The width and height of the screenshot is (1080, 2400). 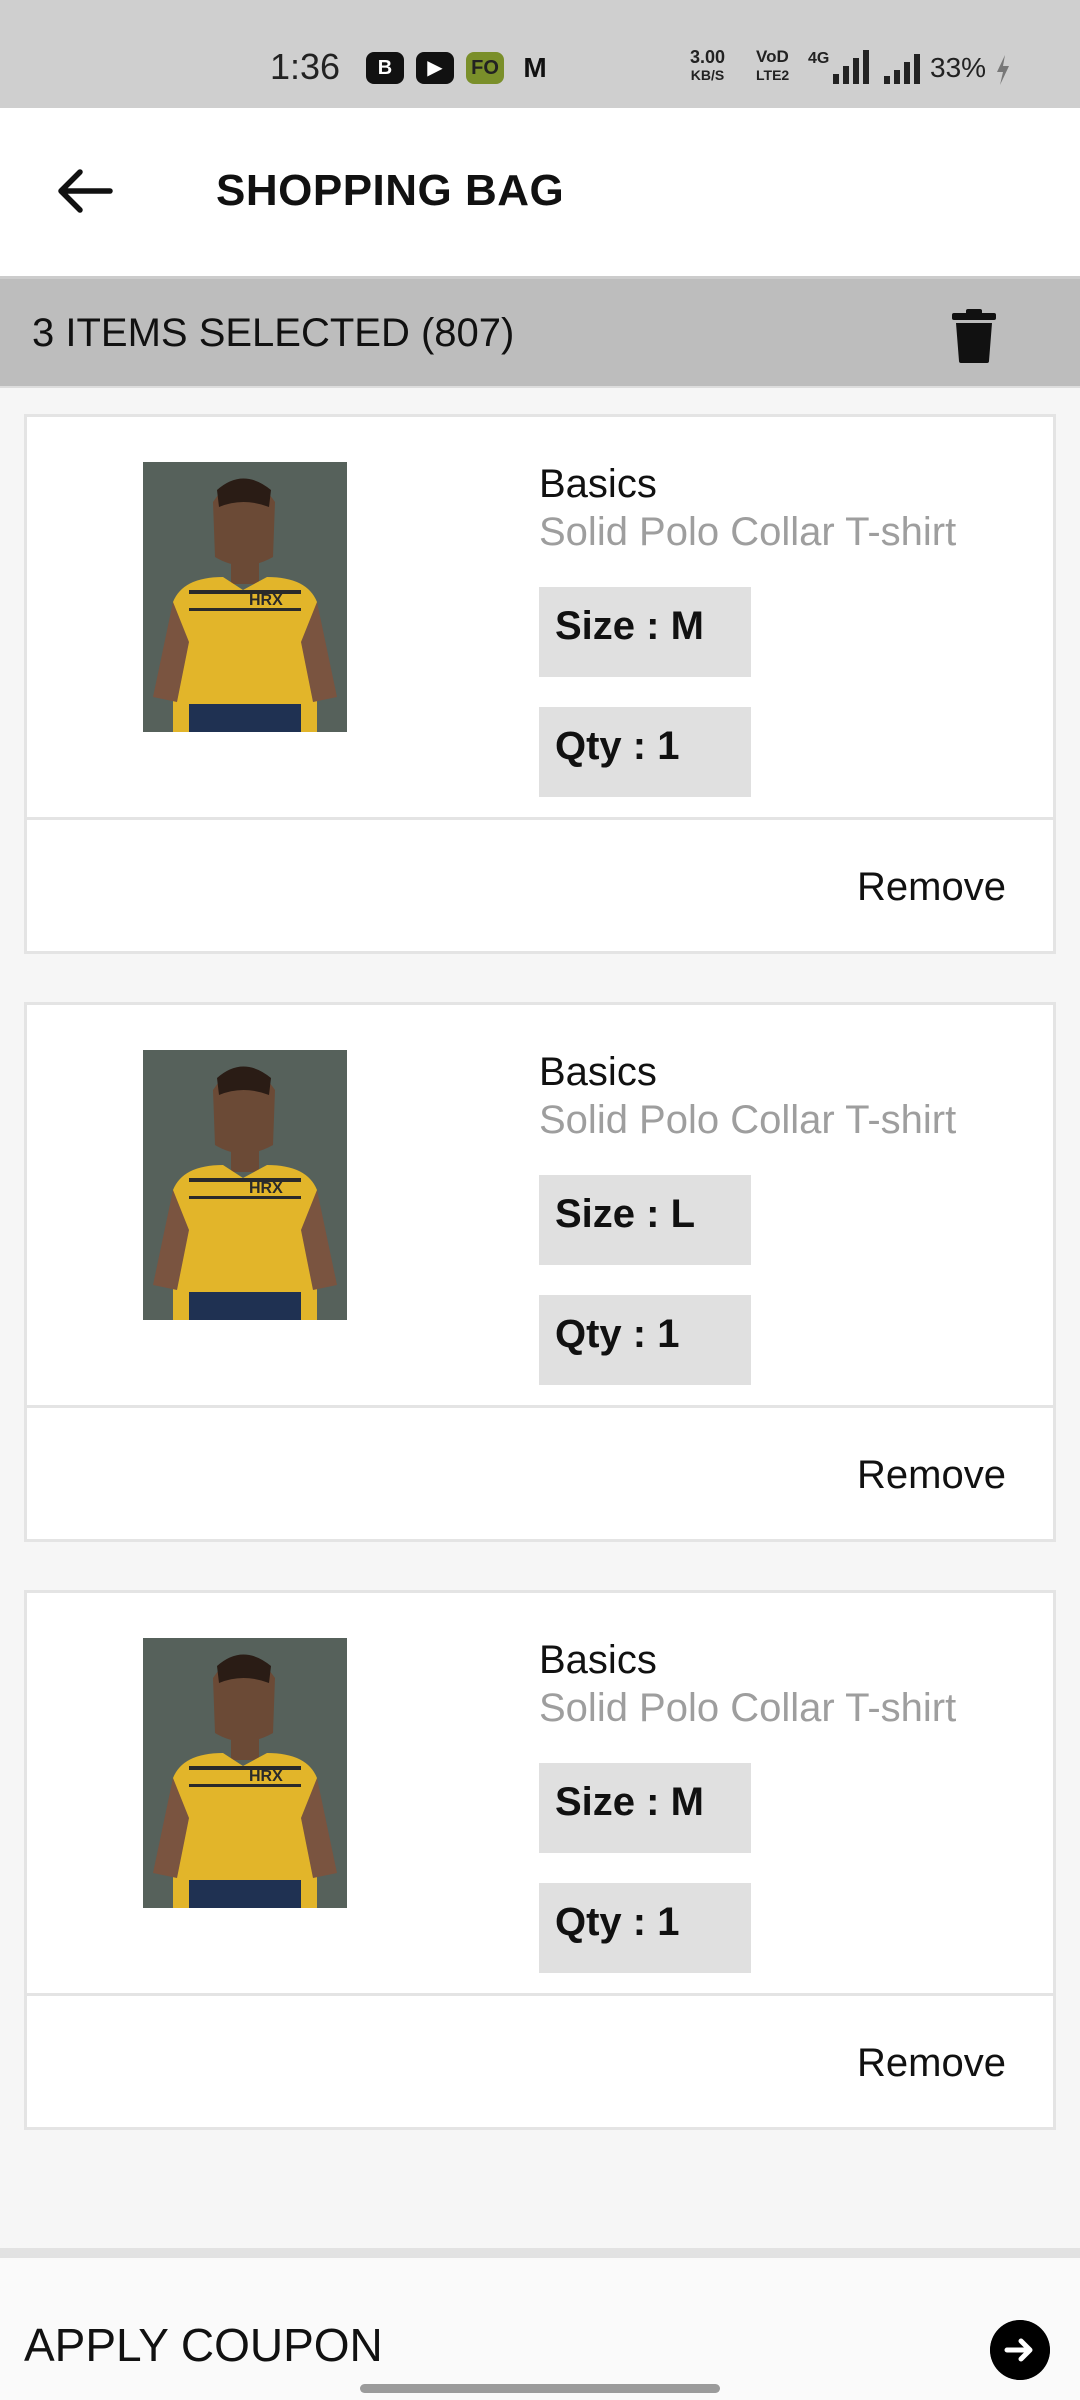 I want to click on signal-icon-sim1: 4G, so click(x=839, y=67).